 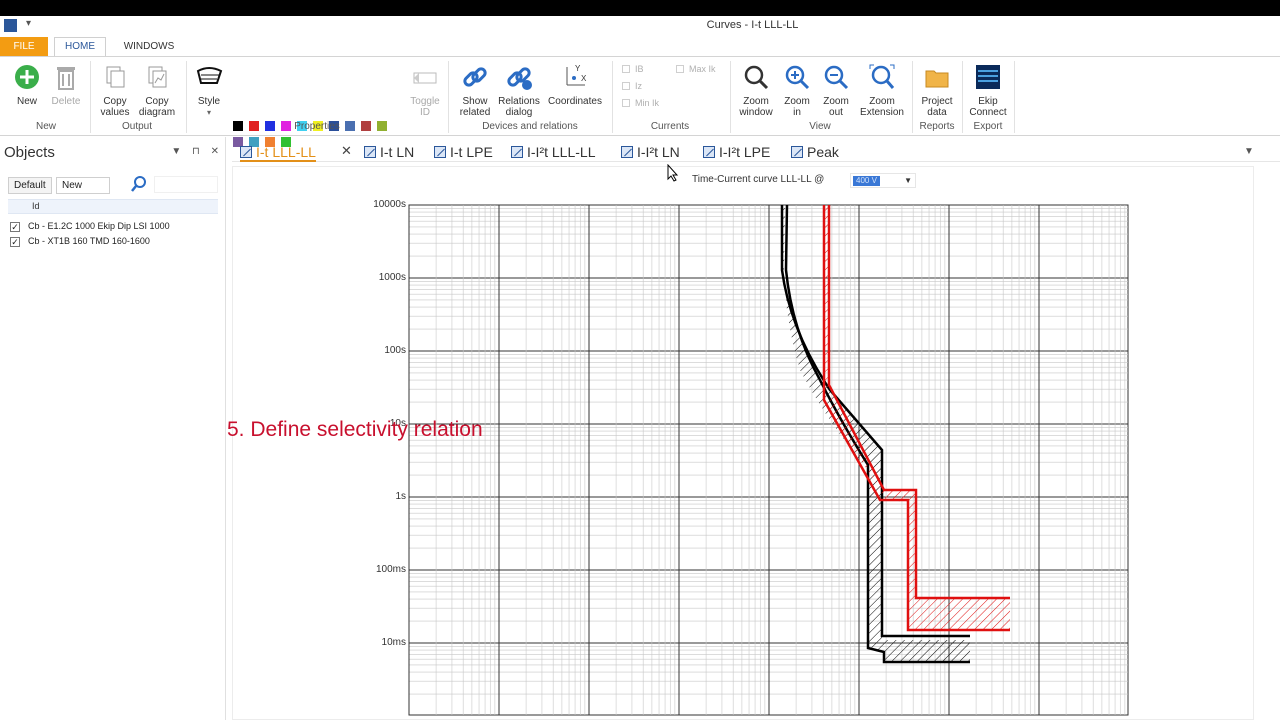 I want to click on tab-i-i2t-lpe: I-I²t LPE, so click(x=736, y=152).